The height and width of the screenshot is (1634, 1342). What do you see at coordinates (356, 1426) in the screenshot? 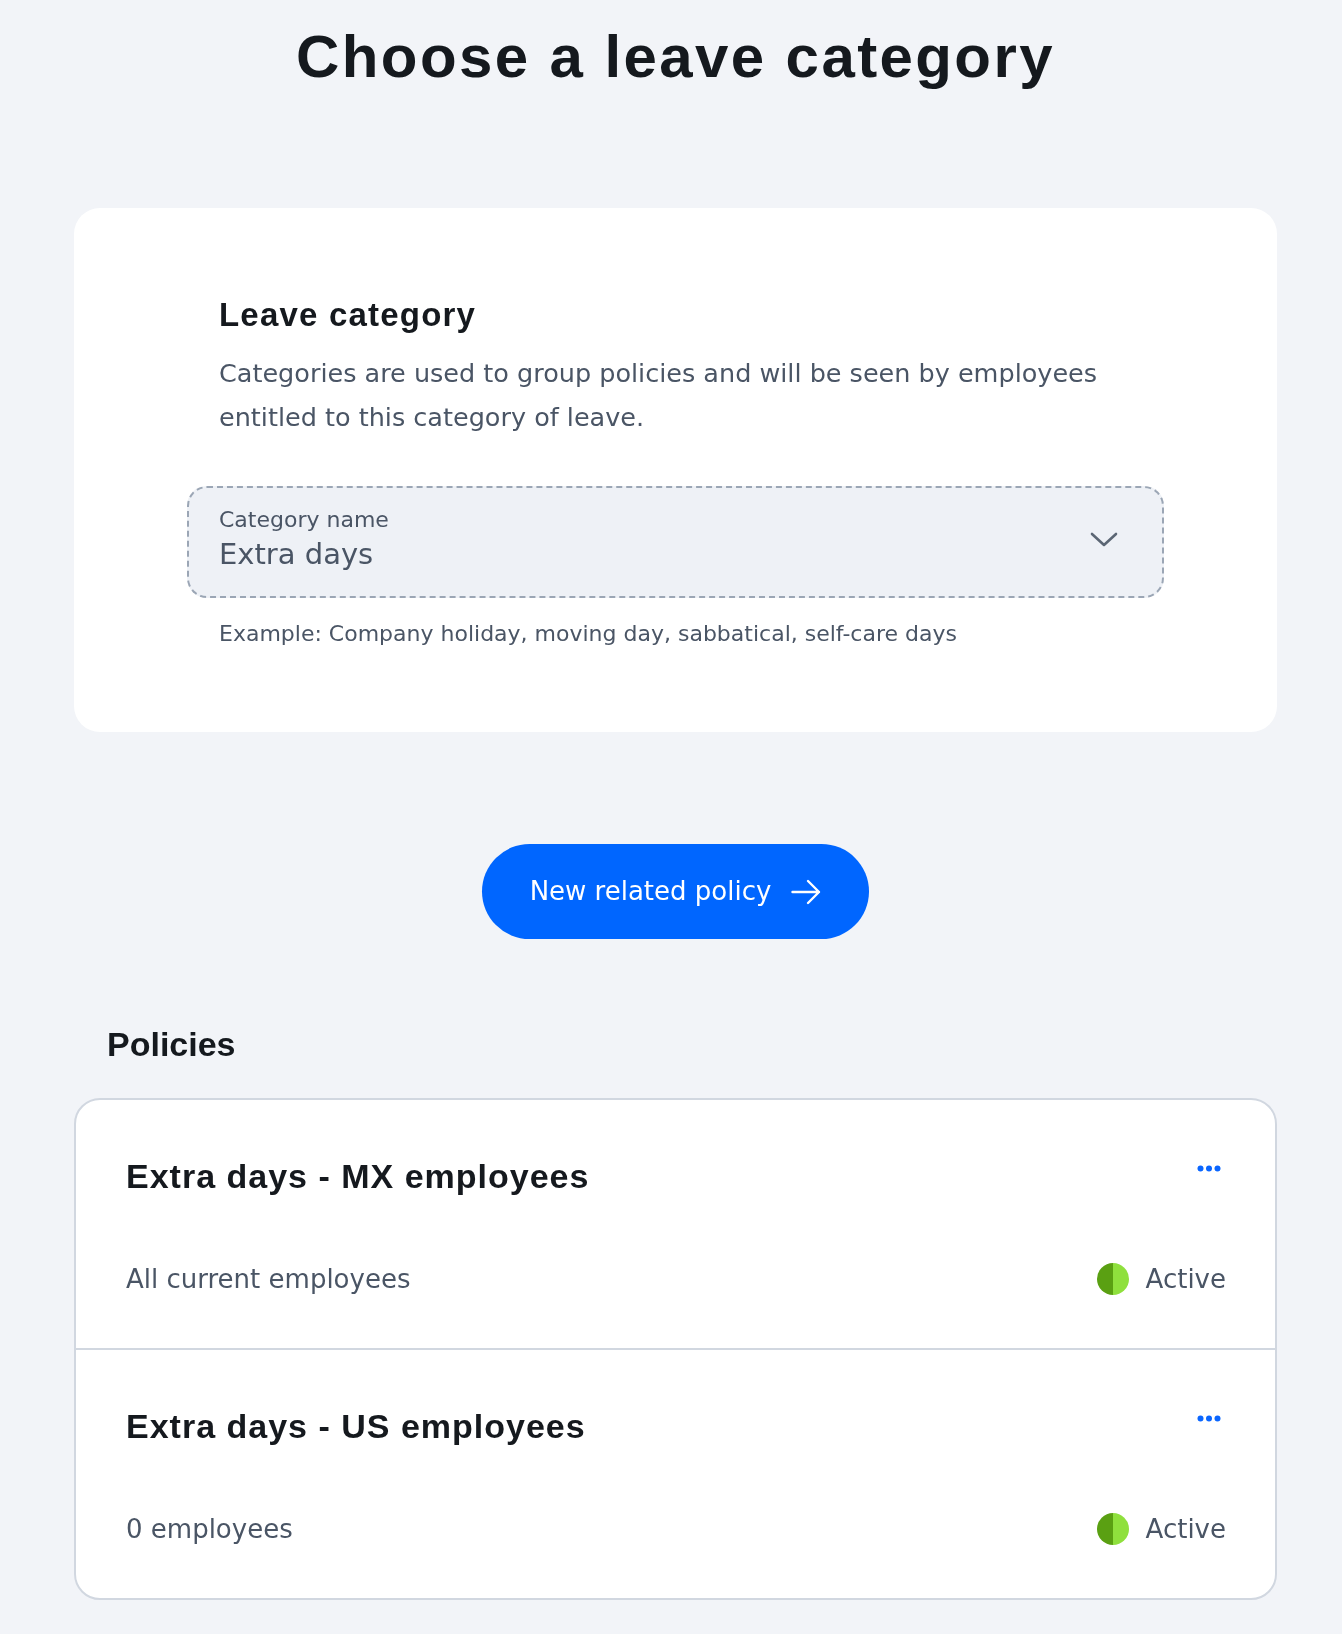
I see `policy-name: Extra days - US employees` at bounding box center [356, 1426].